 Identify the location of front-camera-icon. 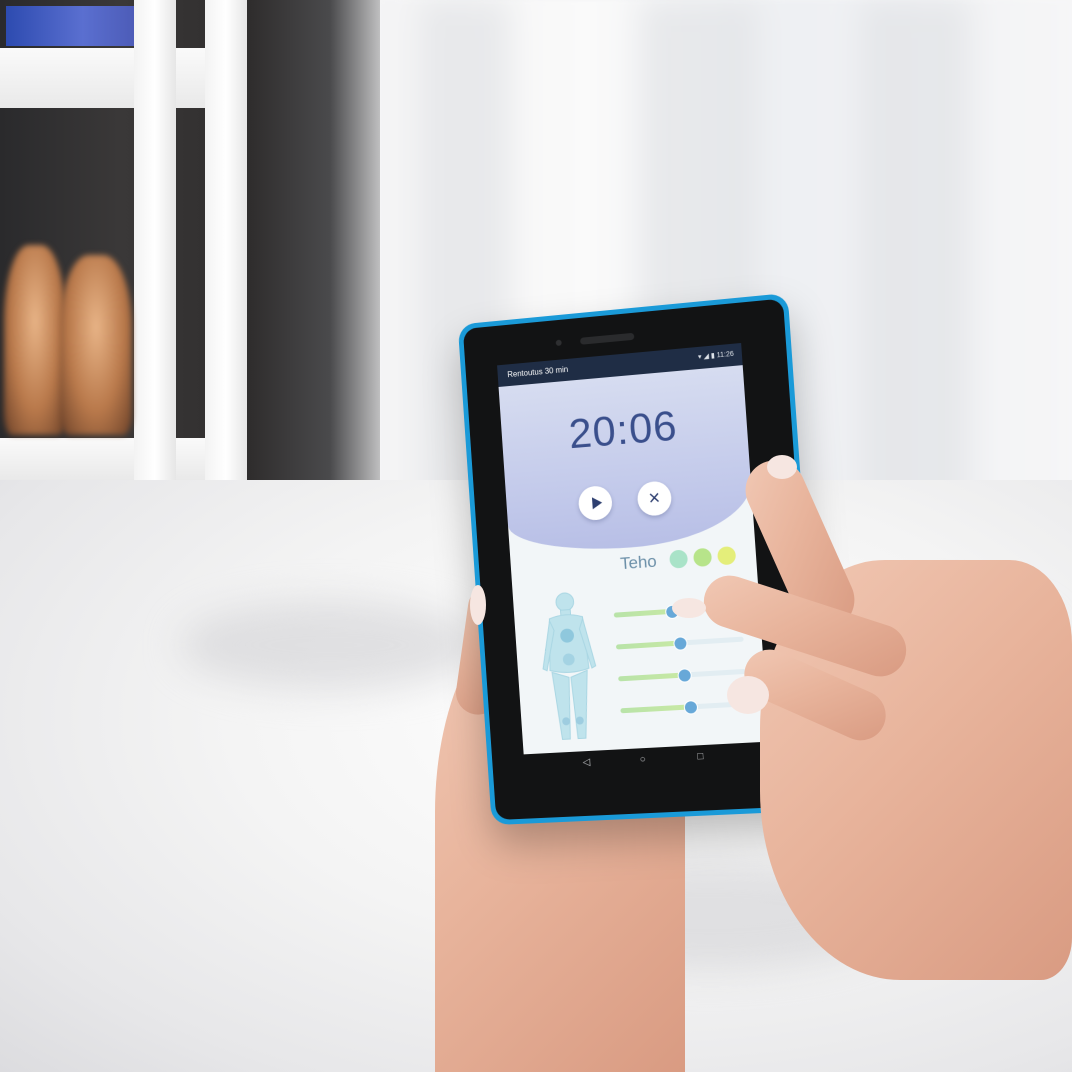
(558, 343).